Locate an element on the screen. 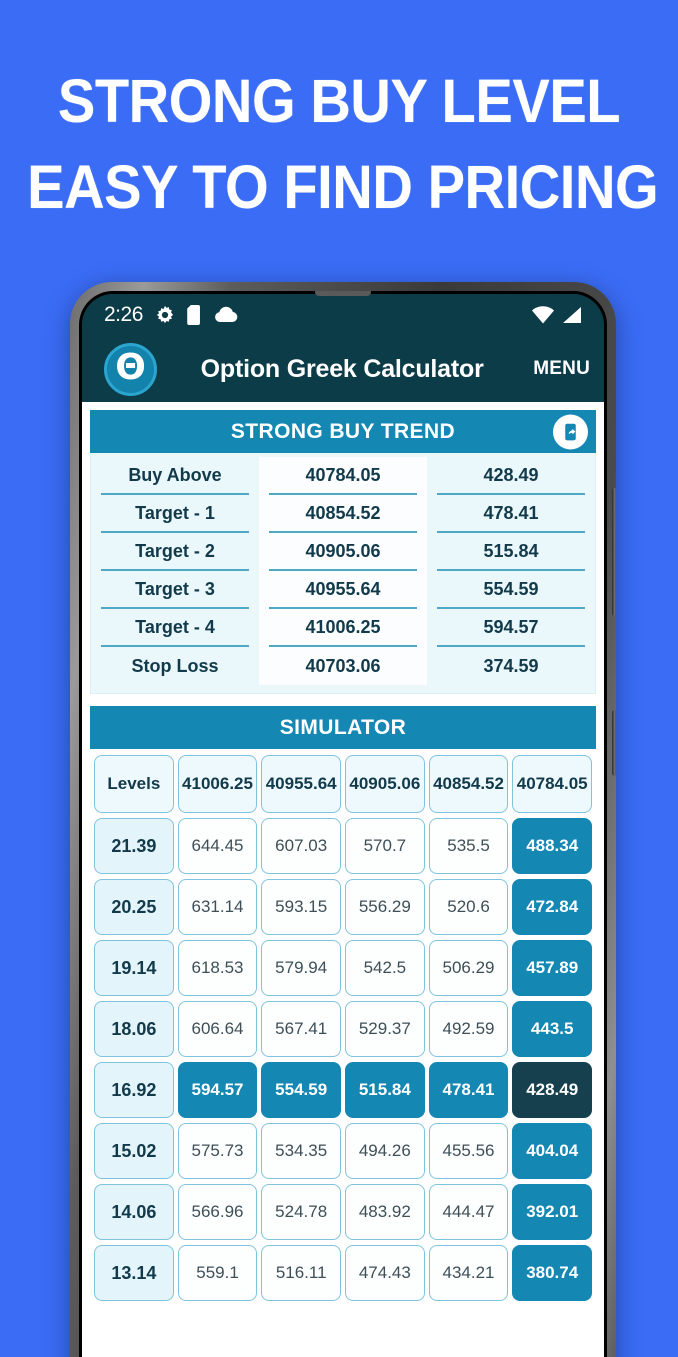  simulator-level-cell: 15.02 is located at coordinates (134, 1151).